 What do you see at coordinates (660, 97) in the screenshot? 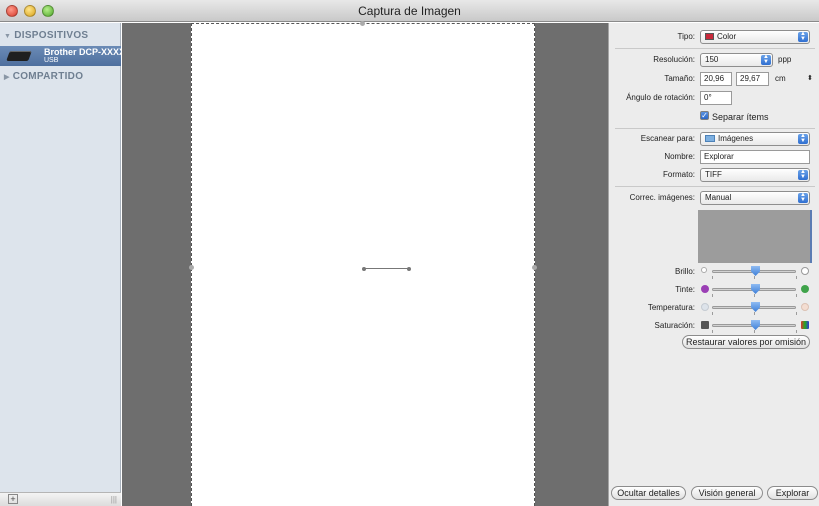
I see `angulo-label: Ángulo de rotación:` at bounding box center [660, 97].